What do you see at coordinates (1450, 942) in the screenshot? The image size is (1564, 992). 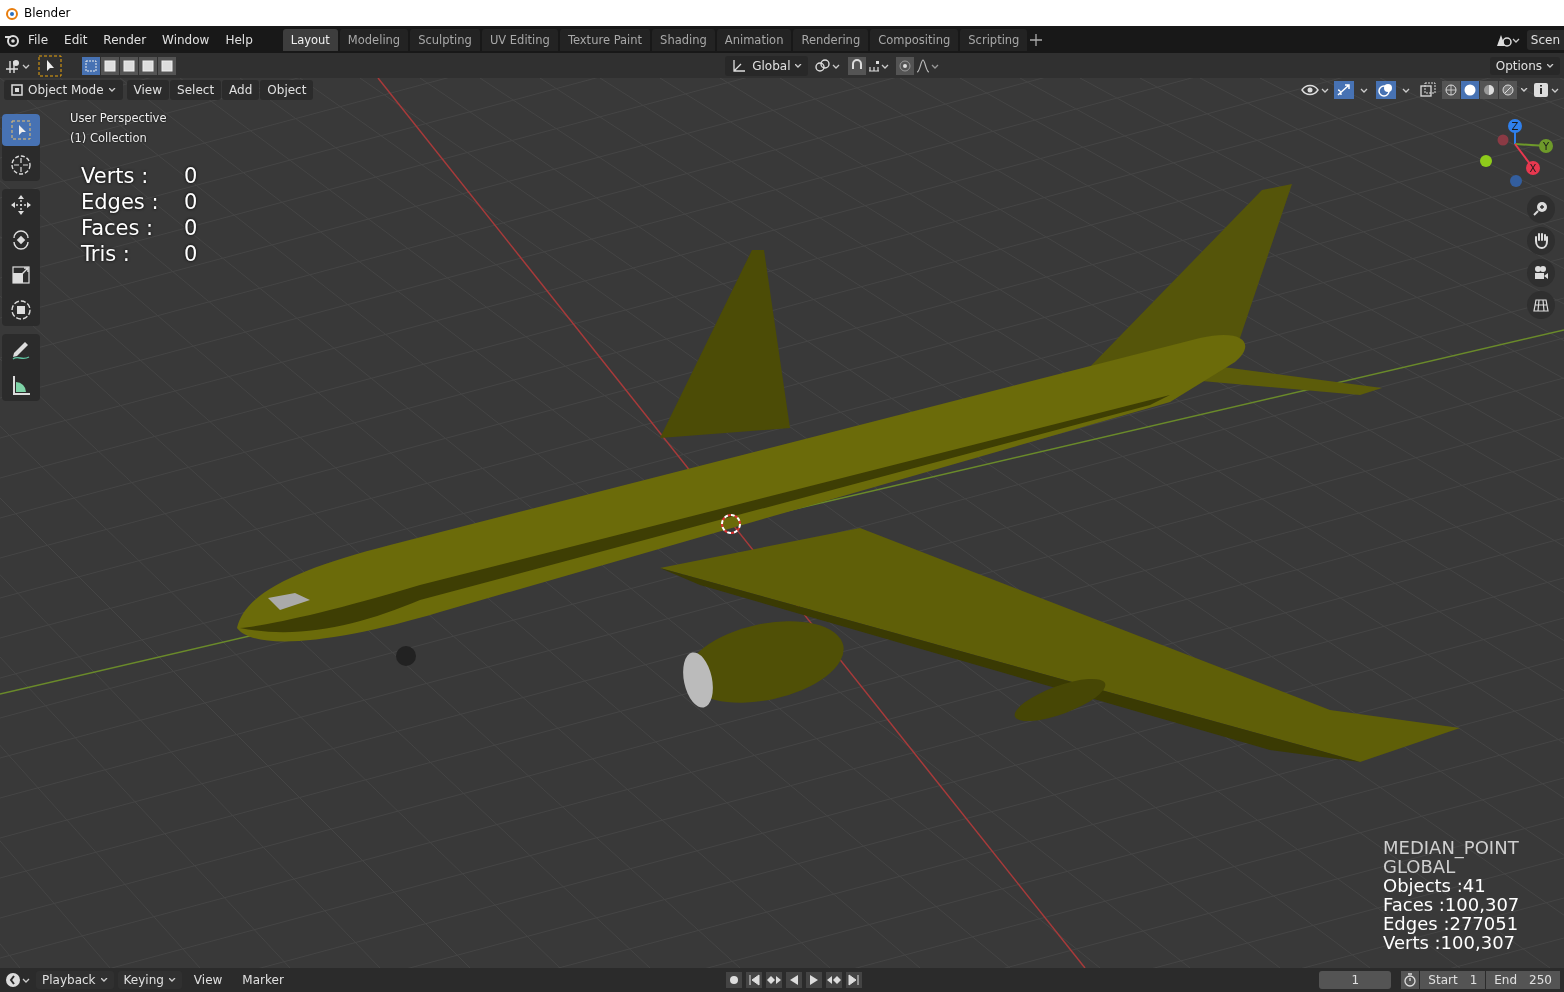 I see `scene-stat: Verts :100,307` at bounding box center [1450, 942].